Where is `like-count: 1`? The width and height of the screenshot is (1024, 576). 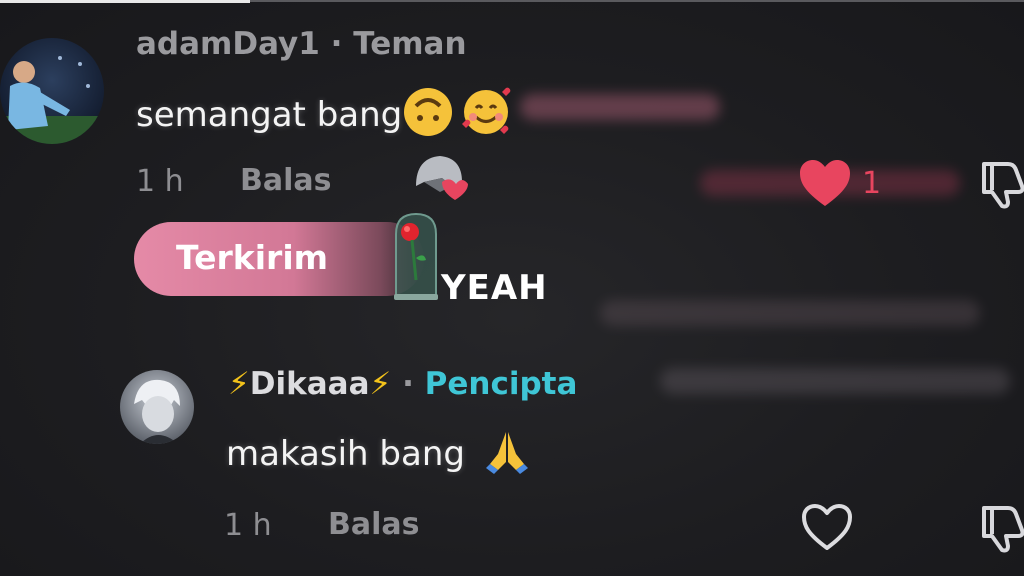
like-count: 1 is located at coordinates (872, 183).